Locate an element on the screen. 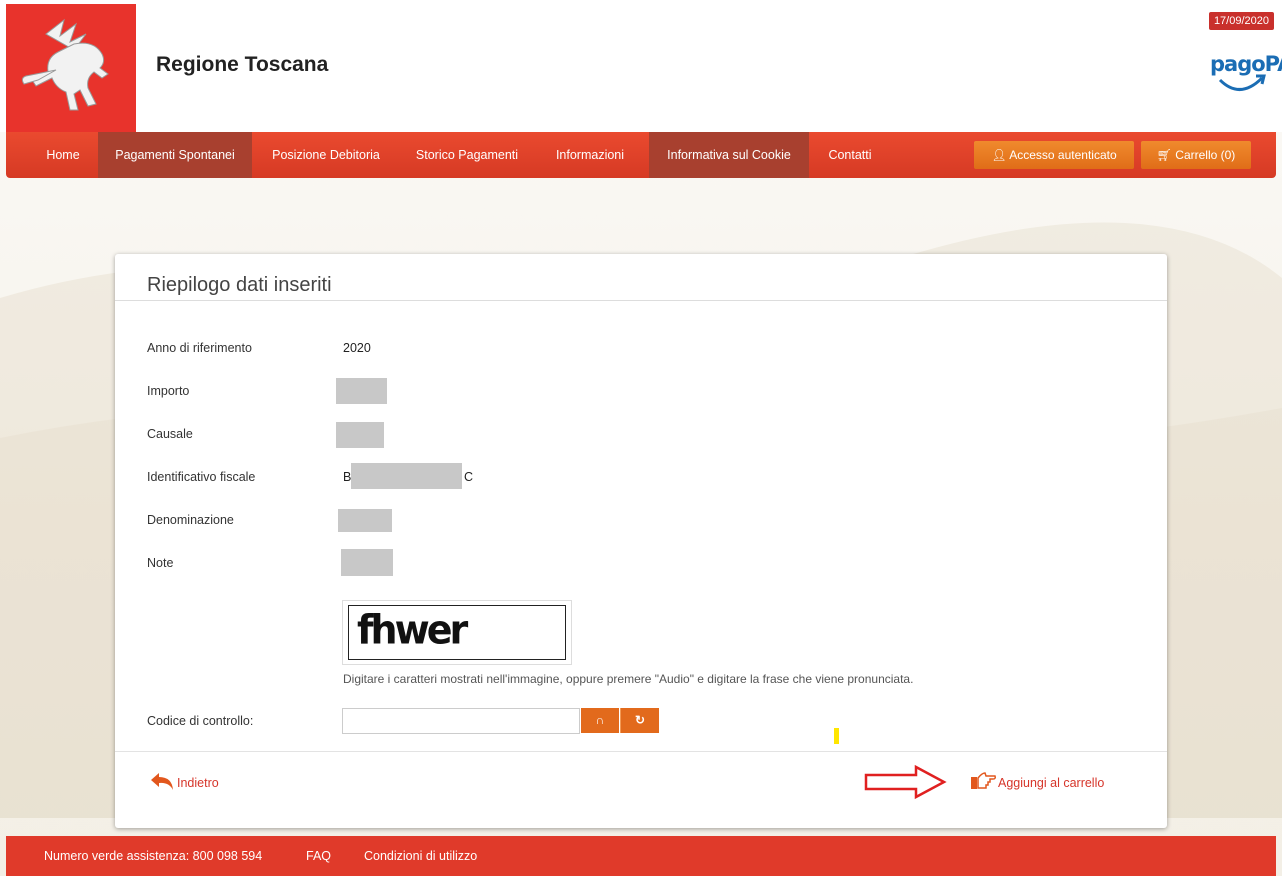  field-value-identificativo-suffix: C is located at coordinates (469, 477).